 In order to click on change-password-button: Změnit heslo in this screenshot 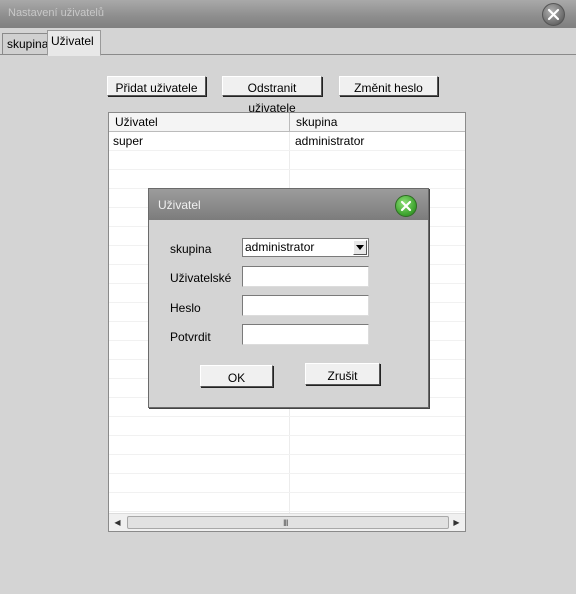, I will do `click(388, 86)`.